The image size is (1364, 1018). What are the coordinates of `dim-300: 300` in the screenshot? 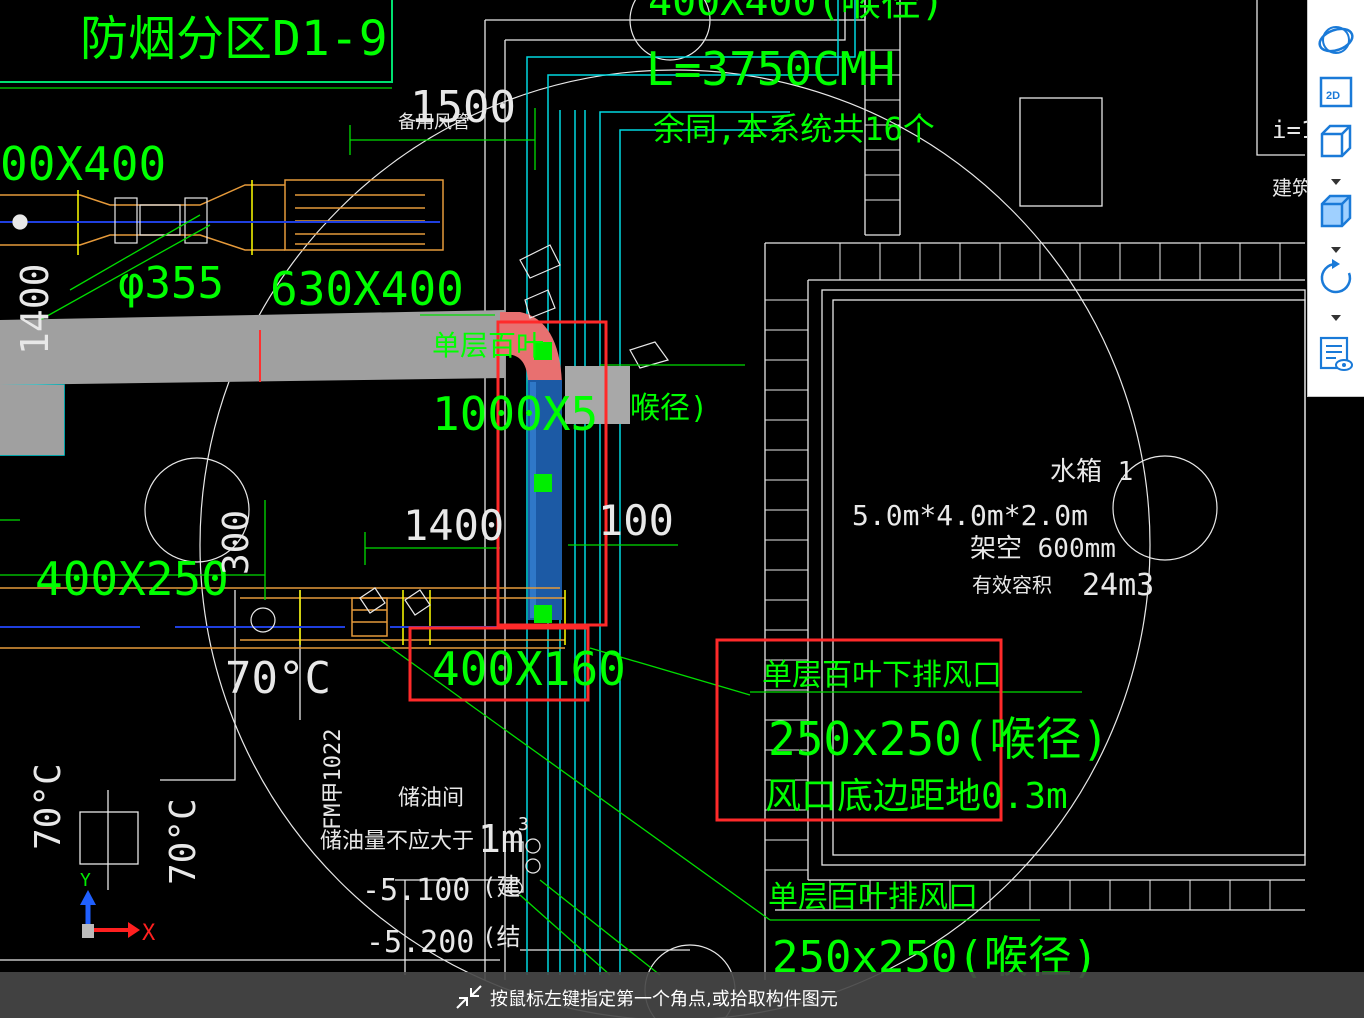 It's located at (236, 542).